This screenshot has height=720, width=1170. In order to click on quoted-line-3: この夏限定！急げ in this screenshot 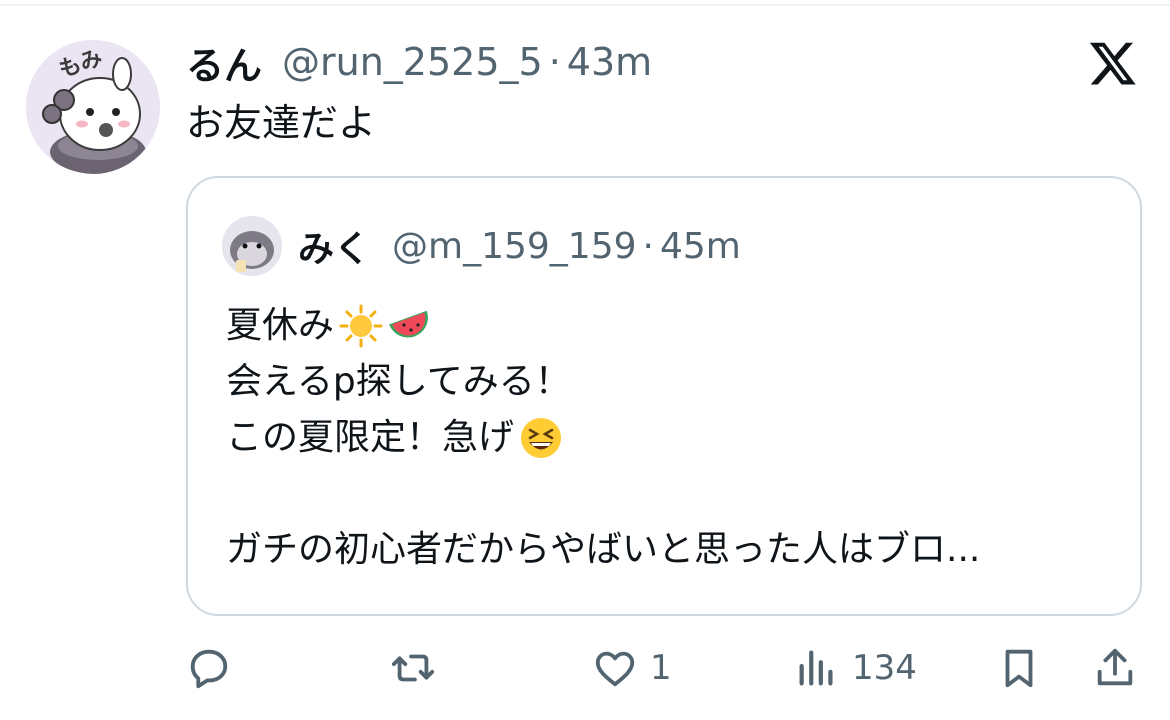, I will do `click(370, 437)`.